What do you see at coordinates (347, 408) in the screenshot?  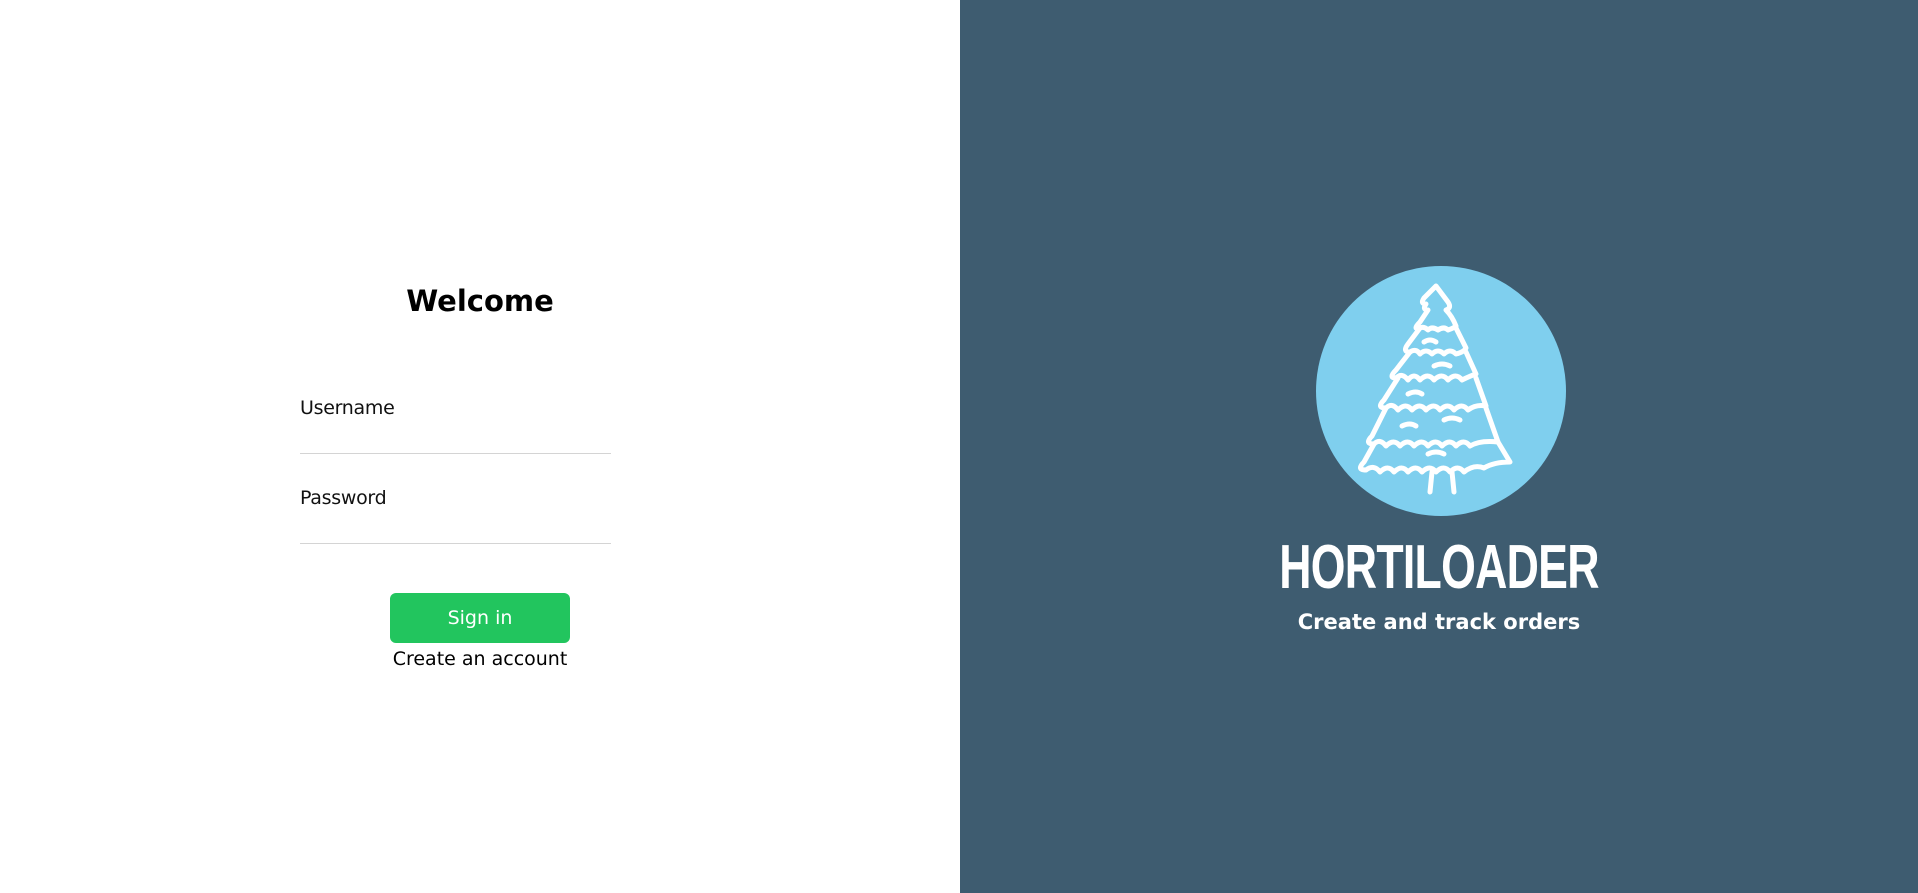 I see `username-label: Username` at bounding box center [347, 408].